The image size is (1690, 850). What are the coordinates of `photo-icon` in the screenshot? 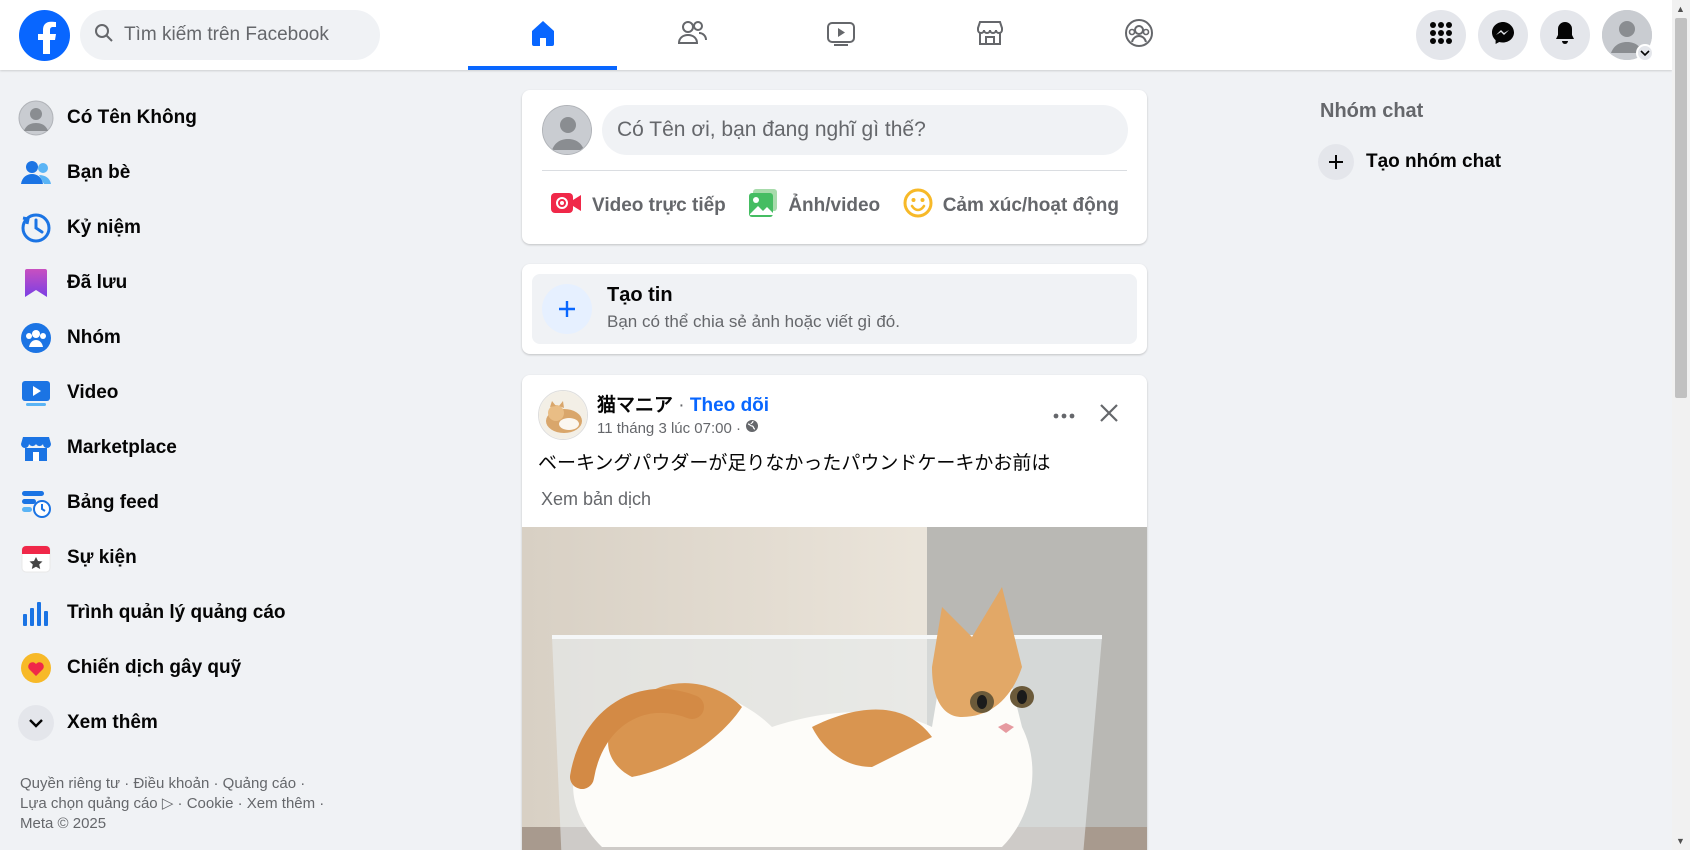 It's located at (763, 206).